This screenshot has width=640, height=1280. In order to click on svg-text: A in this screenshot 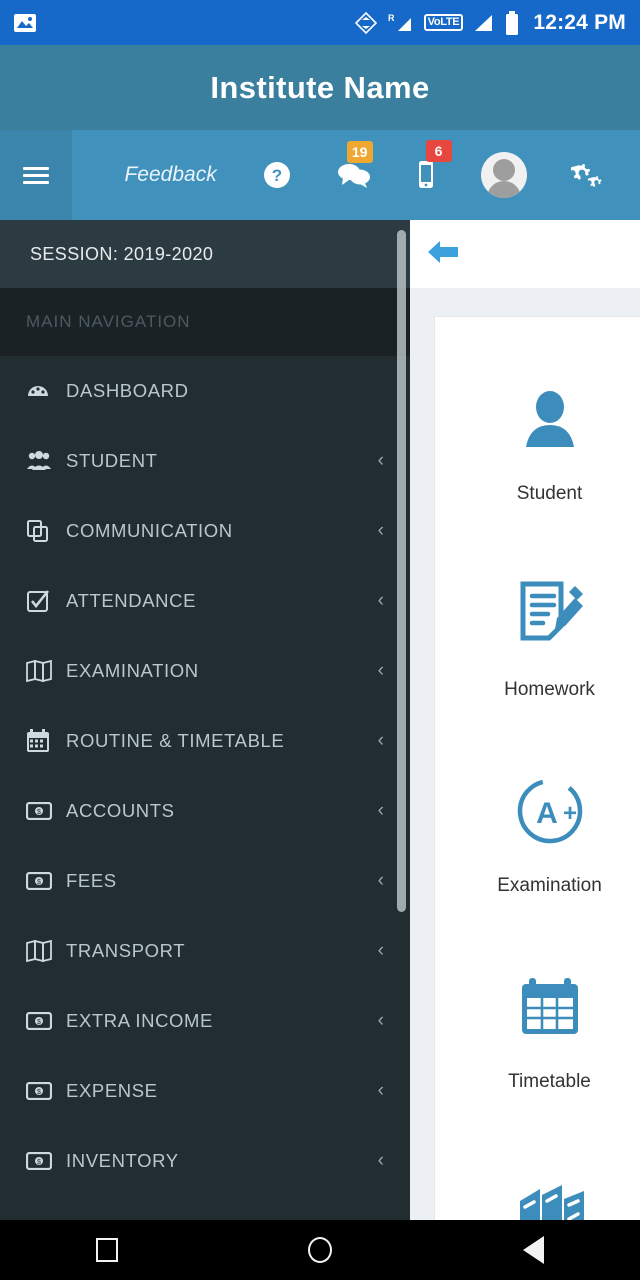, I will do `click(547, 813)`.